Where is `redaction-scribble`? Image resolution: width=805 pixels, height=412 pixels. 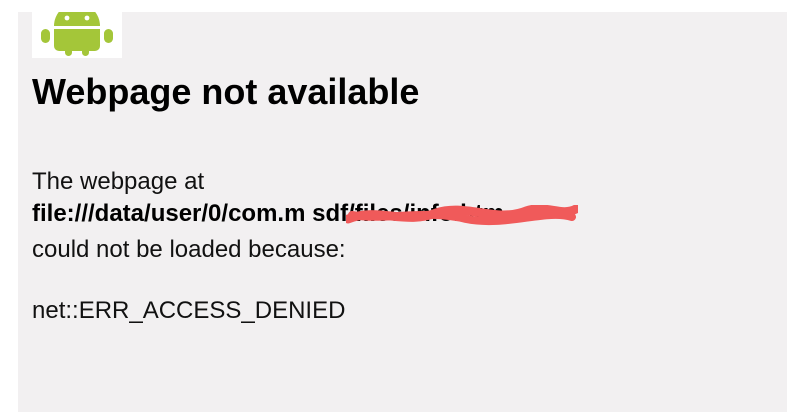 redaction-scribble is located at coordinates (462, 215).